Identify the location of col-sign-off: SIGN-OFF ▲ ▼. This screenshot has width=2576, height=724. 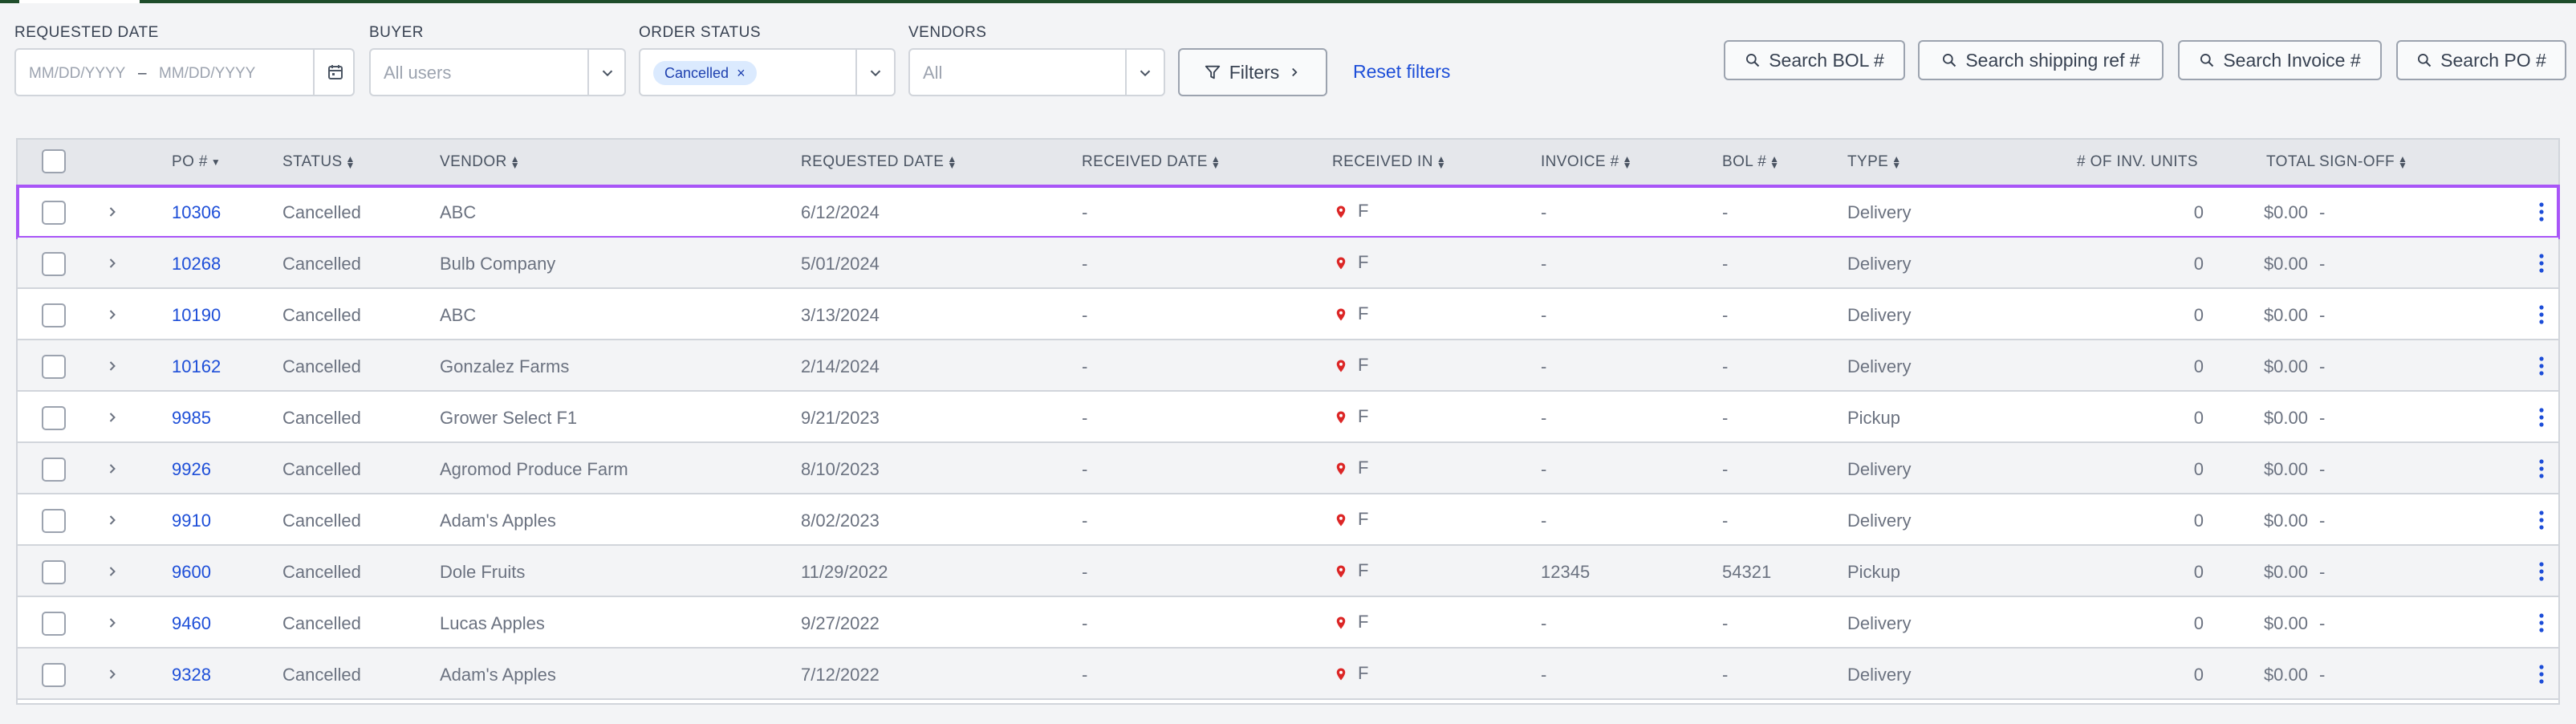
(2363, 162).